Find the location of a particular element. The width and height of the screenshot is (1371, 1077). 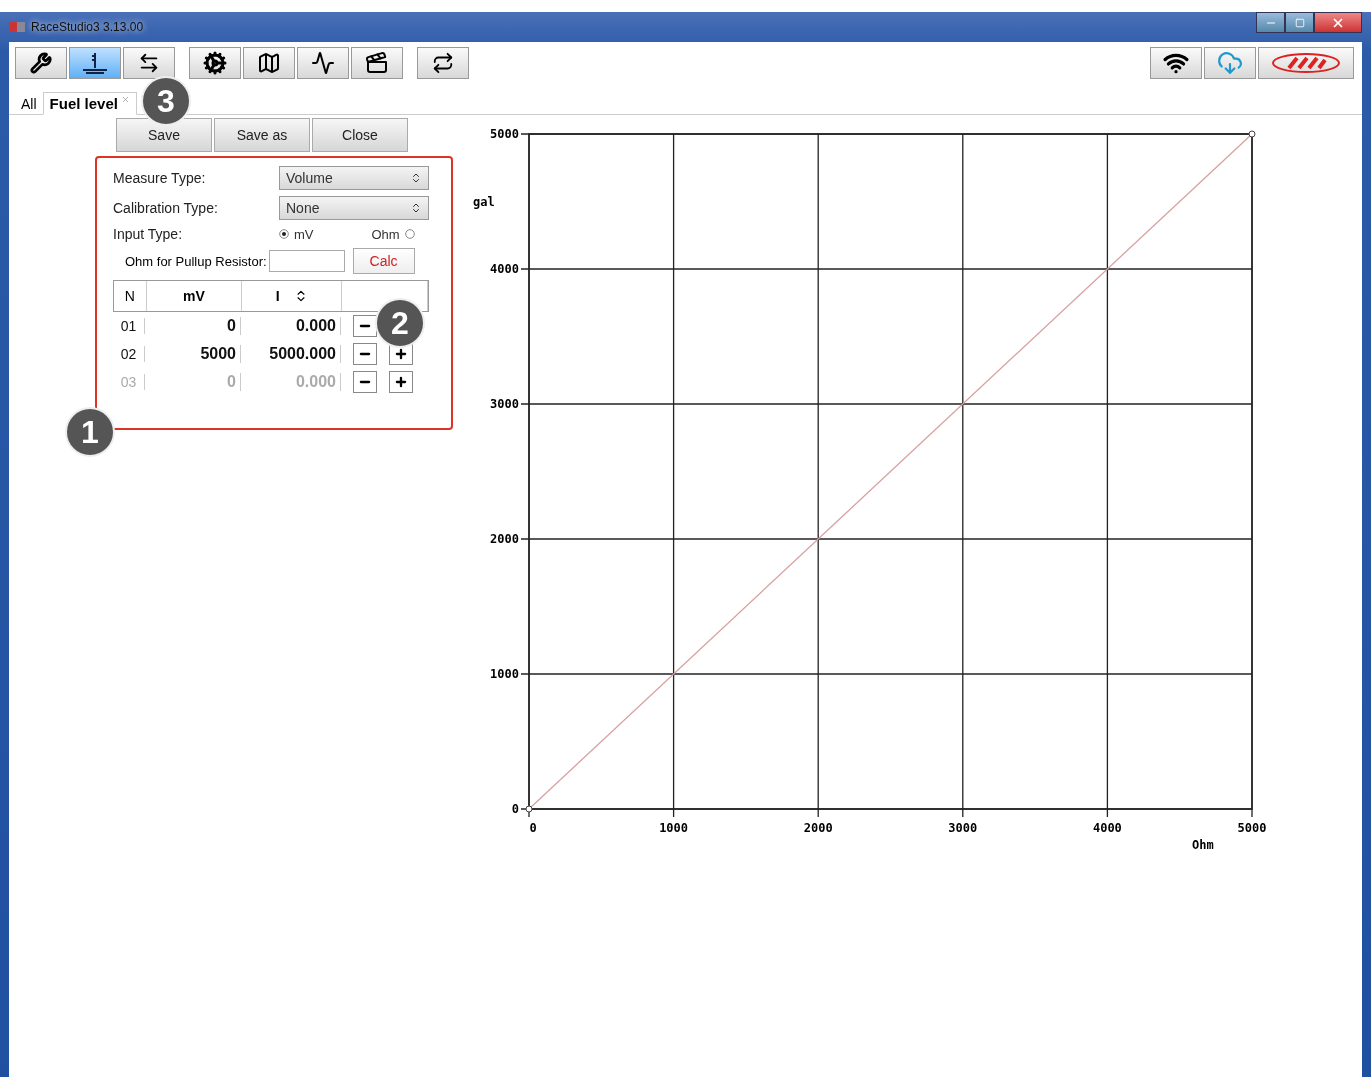

y-tick-label: 4000 is located at coordinates (504, 269).